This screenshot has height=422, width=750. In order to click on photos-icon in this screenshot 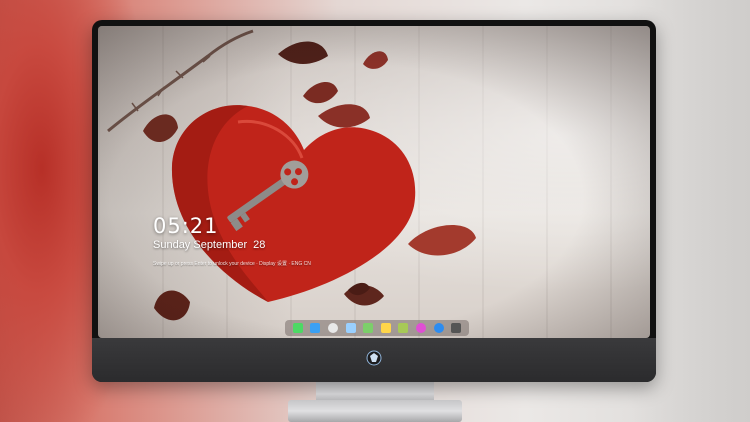, I will do `click(350, 328)`.